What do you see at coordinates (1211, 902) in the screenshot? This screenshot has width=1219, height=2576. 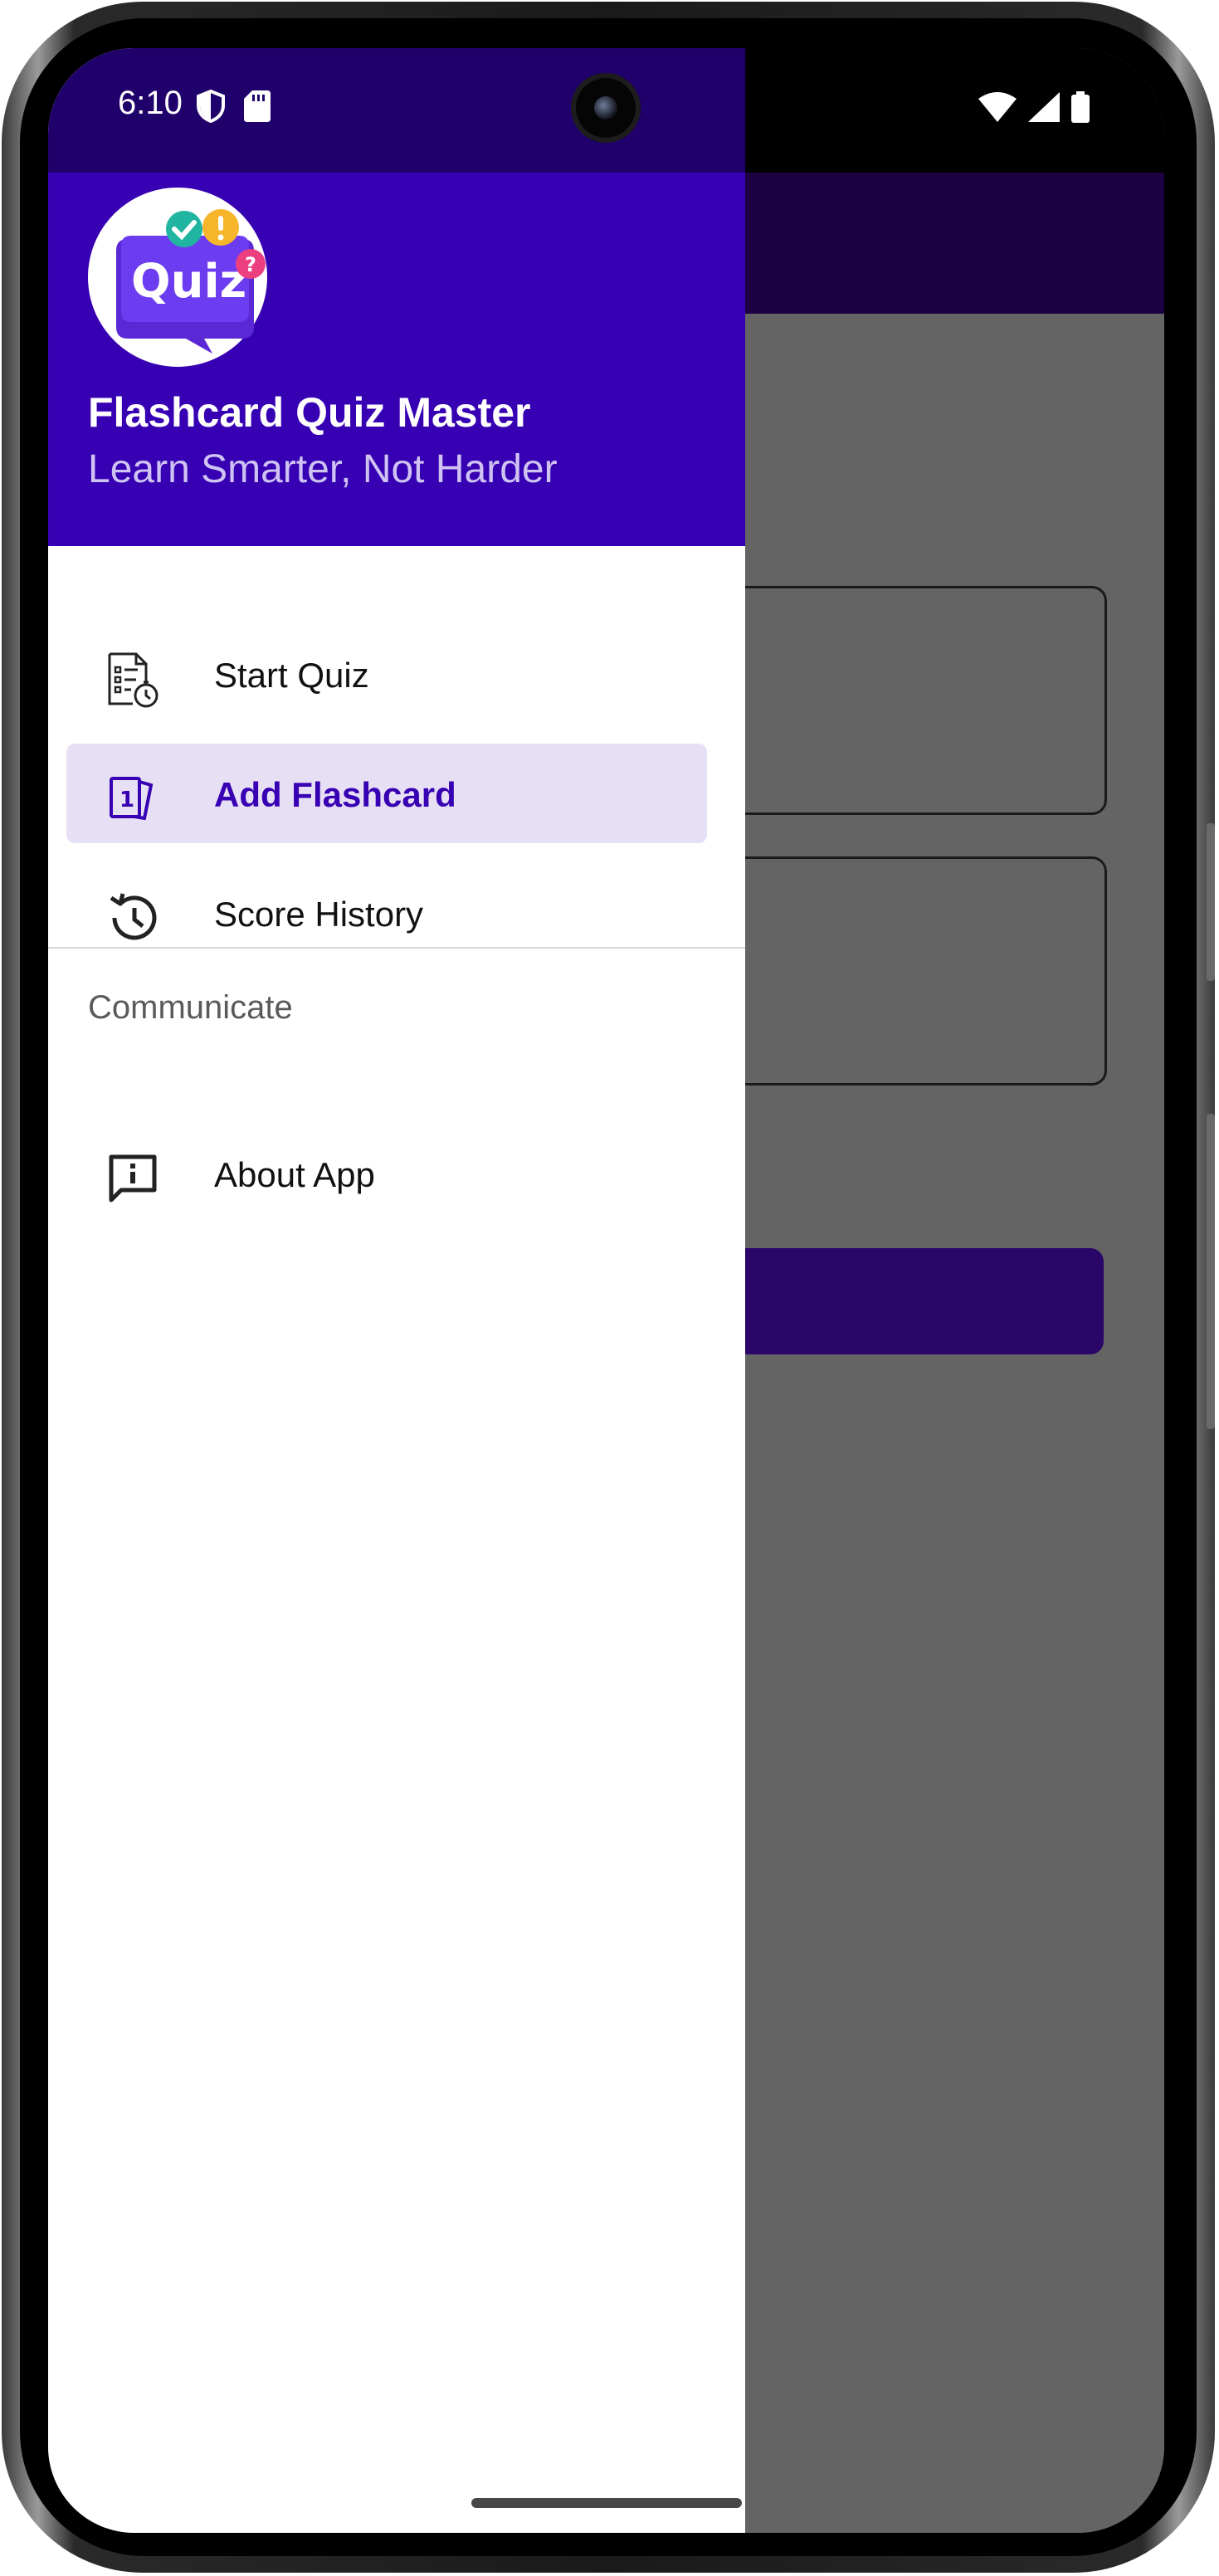 I see `volume-button` at bounding box center [1211, 902].